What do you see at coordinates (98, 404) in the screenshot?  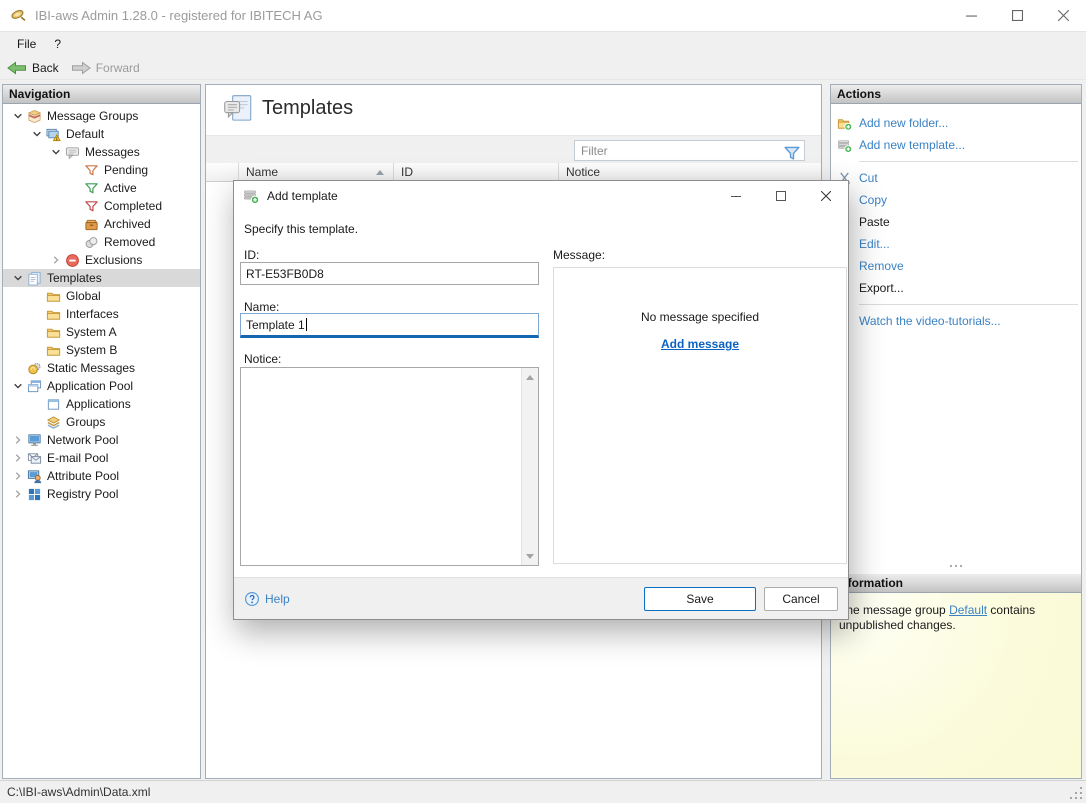 I see `tree-item-label: Applications` at bounding box center [98, 404].